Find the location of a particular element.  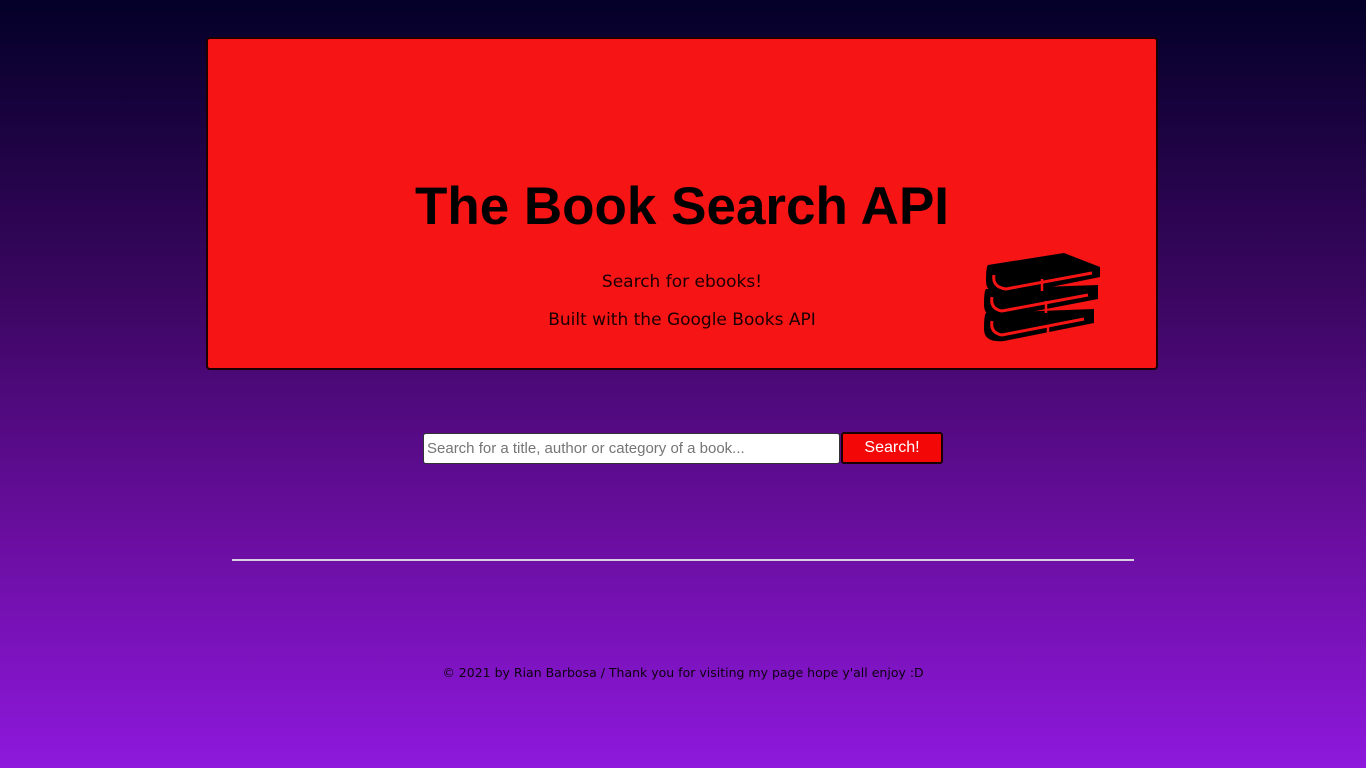

page-title: The Book Search API is located at coordinates (682, 206).